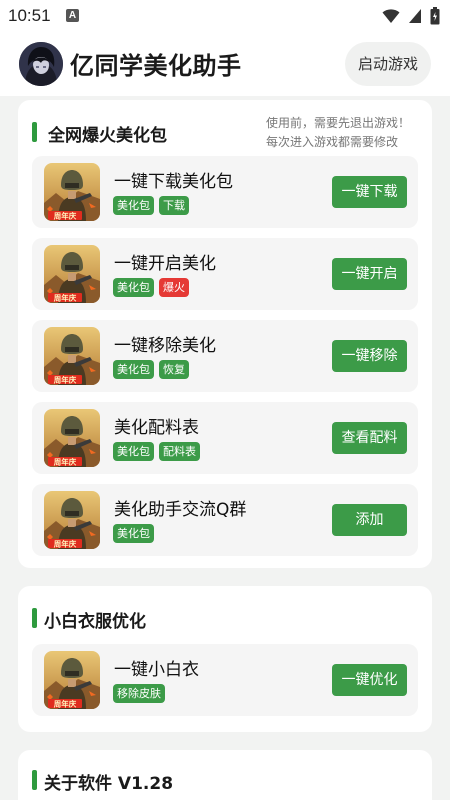  I want to click on item-title: 美化助手交流Q群, so click(180, 510).